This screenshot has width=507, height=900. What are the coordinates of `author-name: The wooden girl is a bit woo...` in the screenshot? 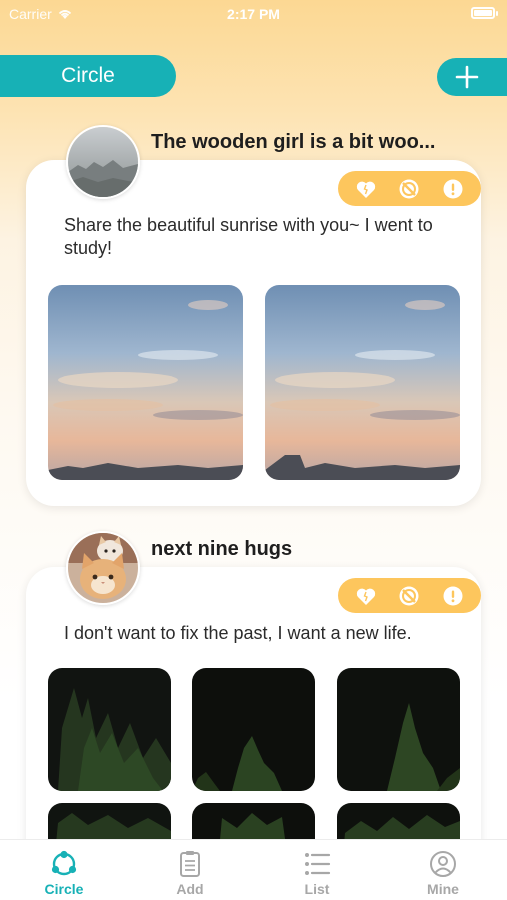 It's located at (293, 142).